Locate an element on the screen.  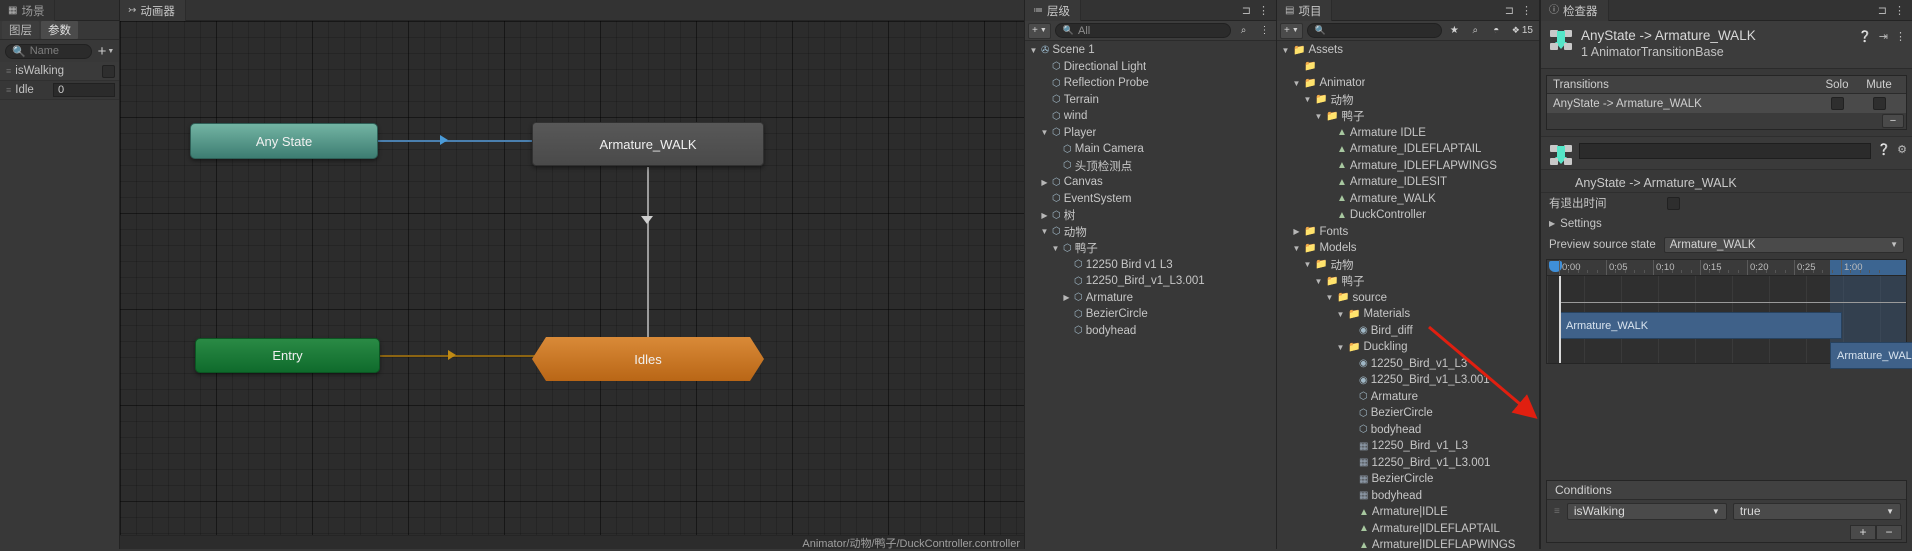
tree-row: ▲ Armature|IDLE is located at coordinates (1408, 512).